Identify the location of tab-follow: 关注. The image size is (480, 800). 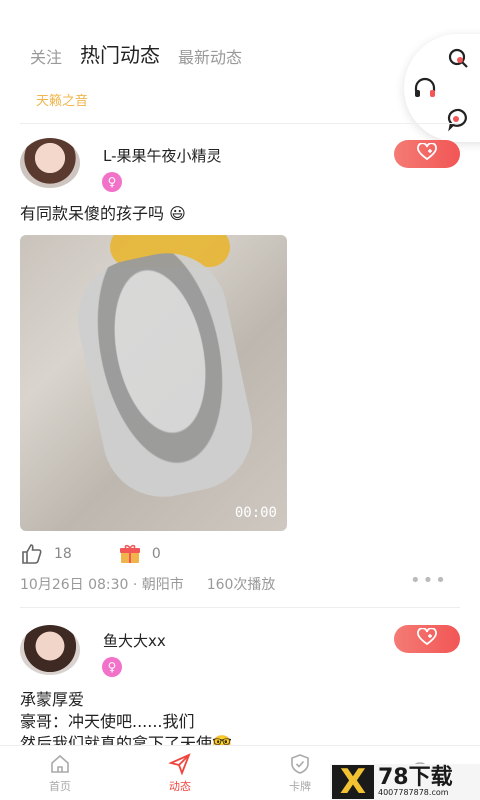
(46, 56).